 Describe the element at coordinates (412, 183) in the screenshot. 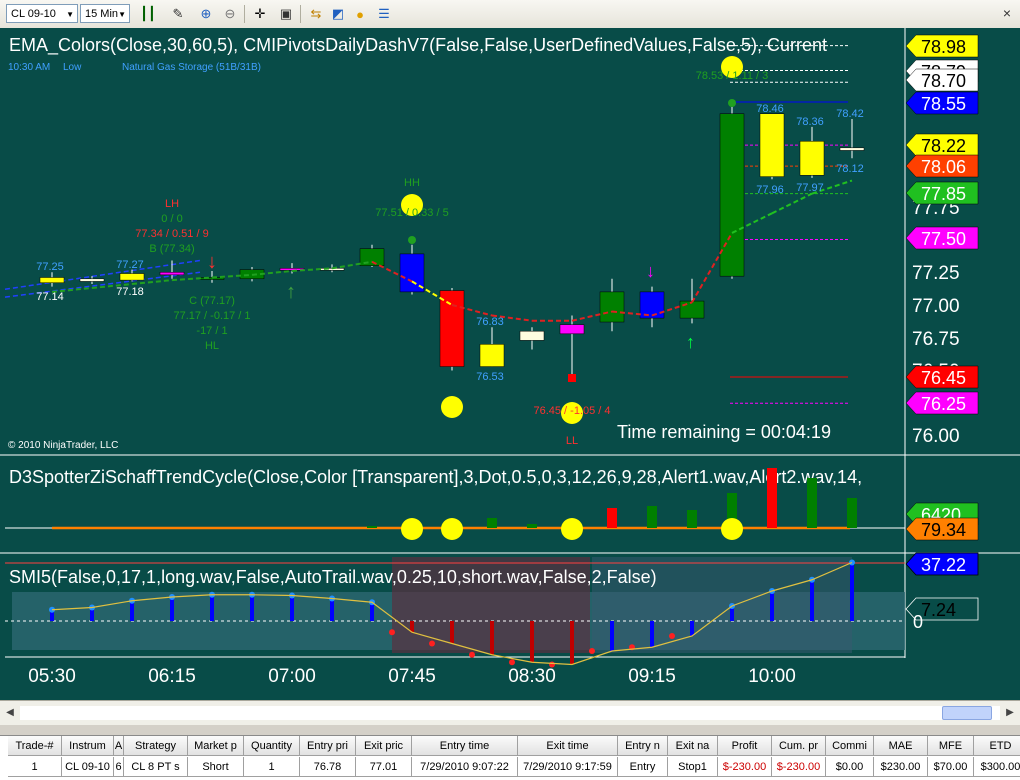

I see `hh-label: HH` at that location.